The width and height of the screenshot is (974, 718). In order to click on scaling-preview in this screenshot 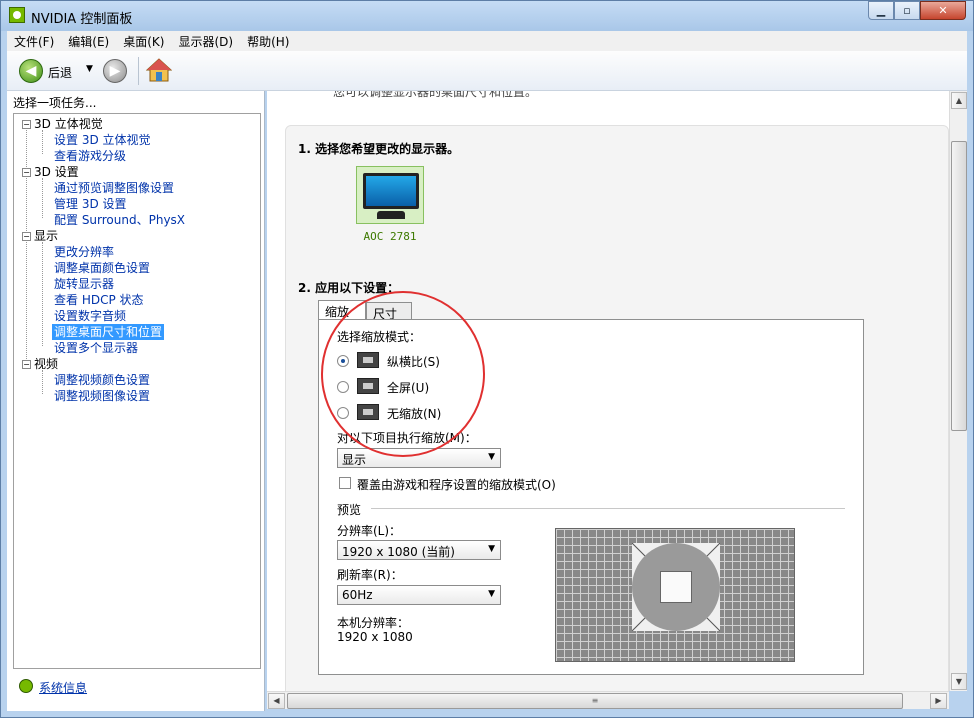, I will do `click(675, 595)`.